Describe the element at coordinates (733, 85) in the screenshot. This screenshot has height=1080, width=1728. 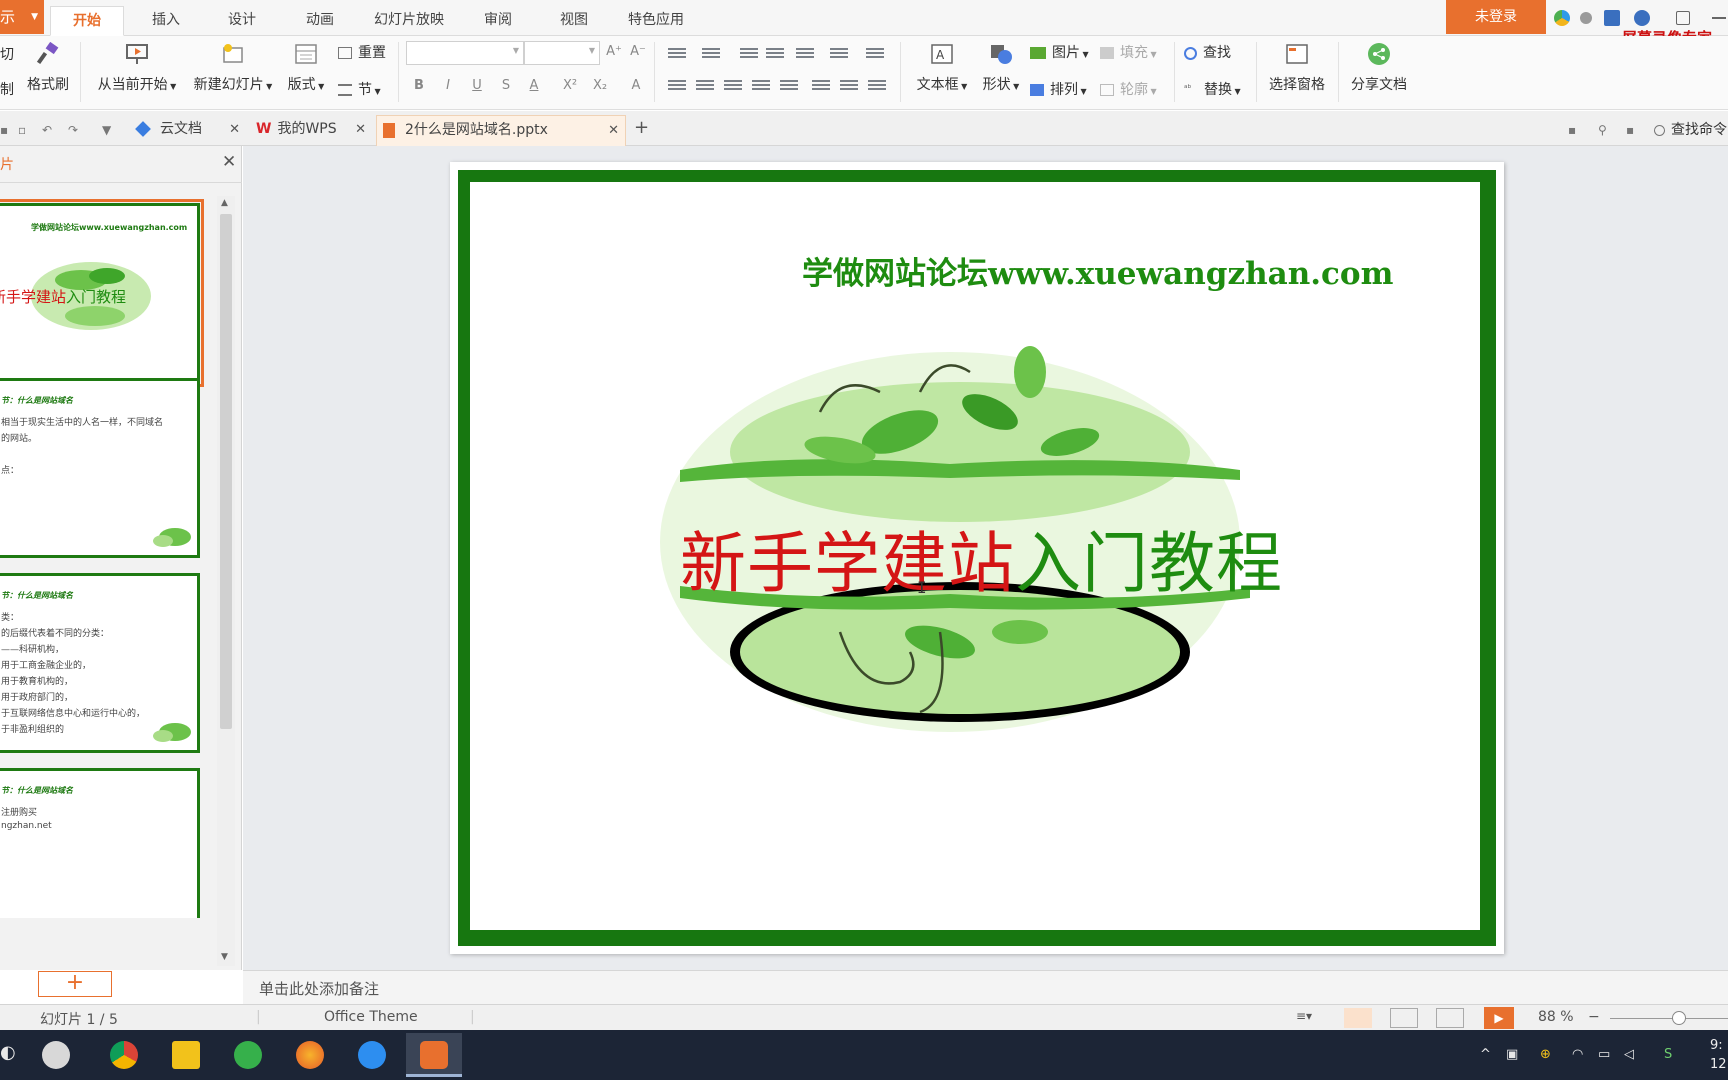
I see `align-right-icon` at that location.